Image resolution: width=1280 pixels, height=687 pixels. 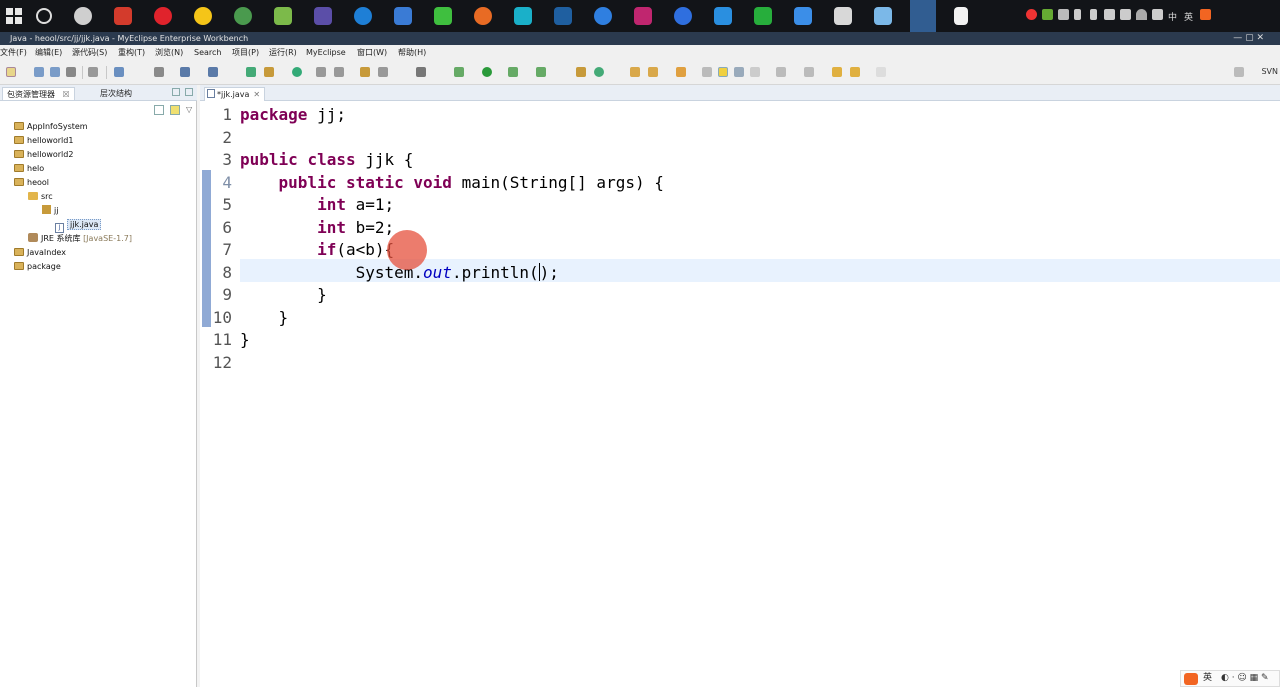 I want to click on terminal-app-icon, so click(x=563, y=16).